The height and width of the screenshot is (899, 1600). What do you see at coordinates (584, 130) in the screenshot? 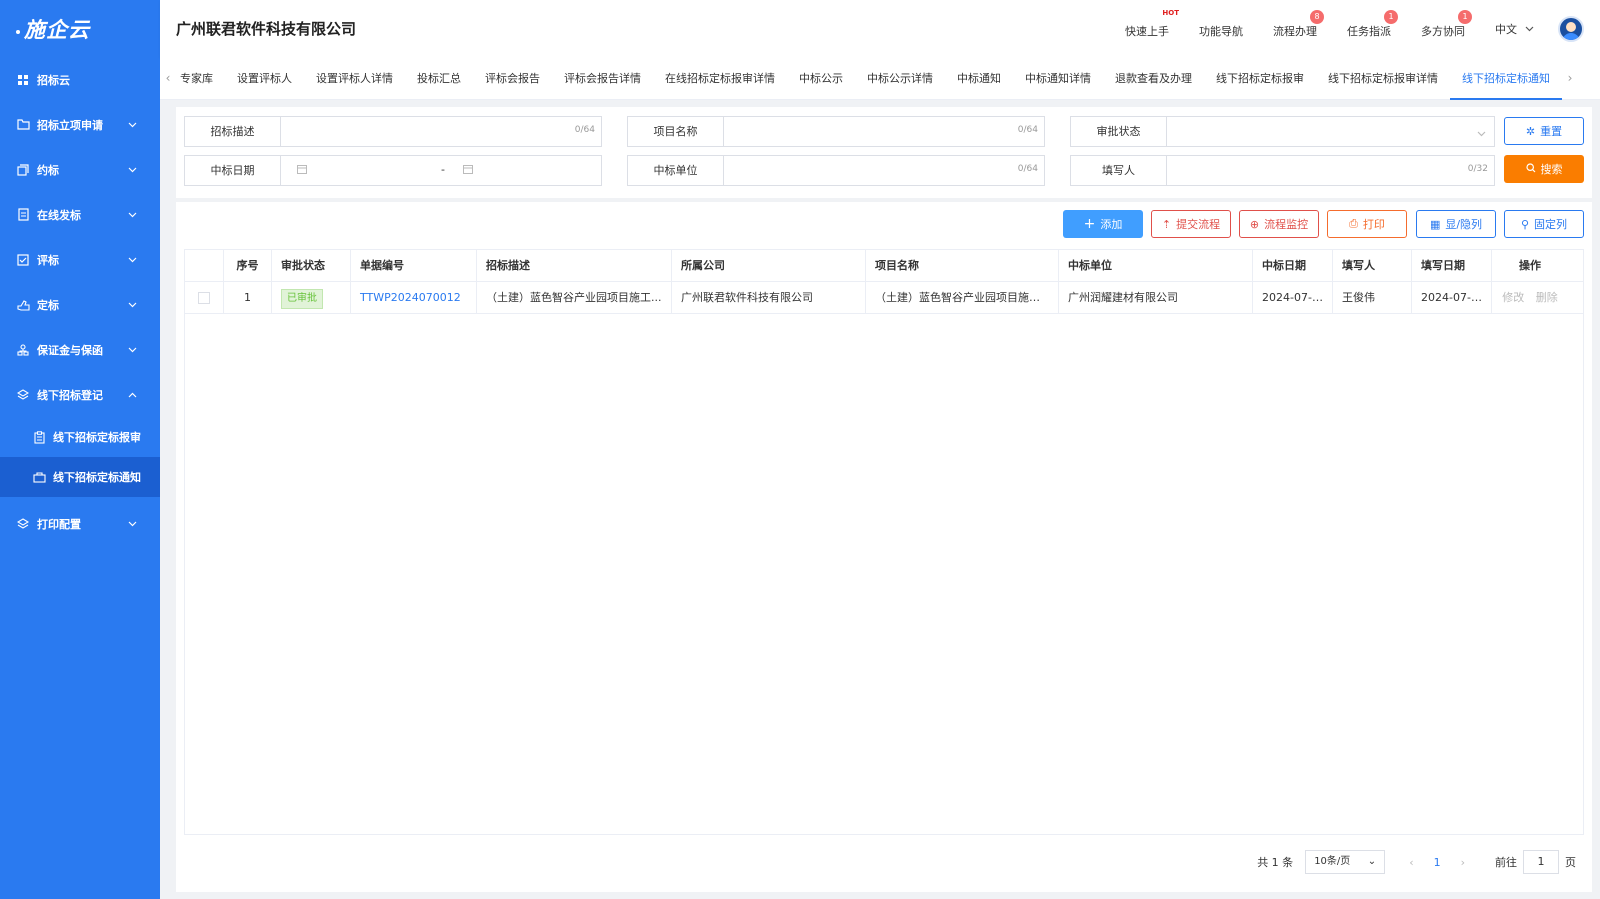
I see `desc-count: 0/64` at bounding box center [584, 130].